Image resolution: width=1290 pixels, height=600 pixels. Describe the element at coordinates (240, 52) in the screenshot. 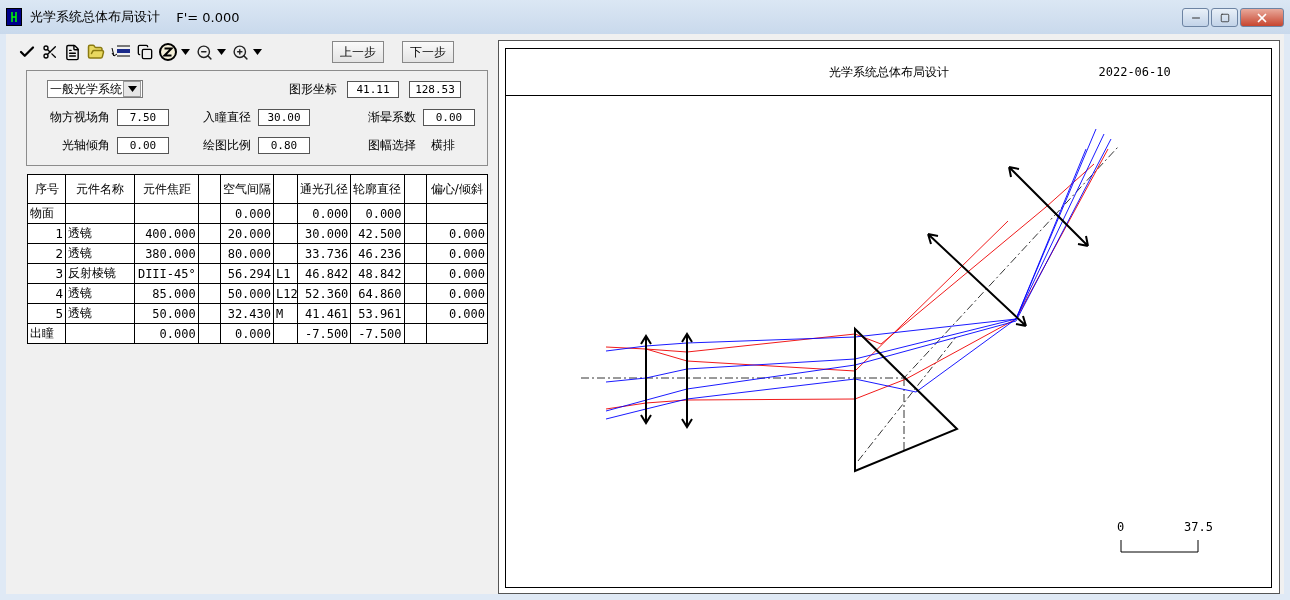

I see `zoom-in-icon` at that location.